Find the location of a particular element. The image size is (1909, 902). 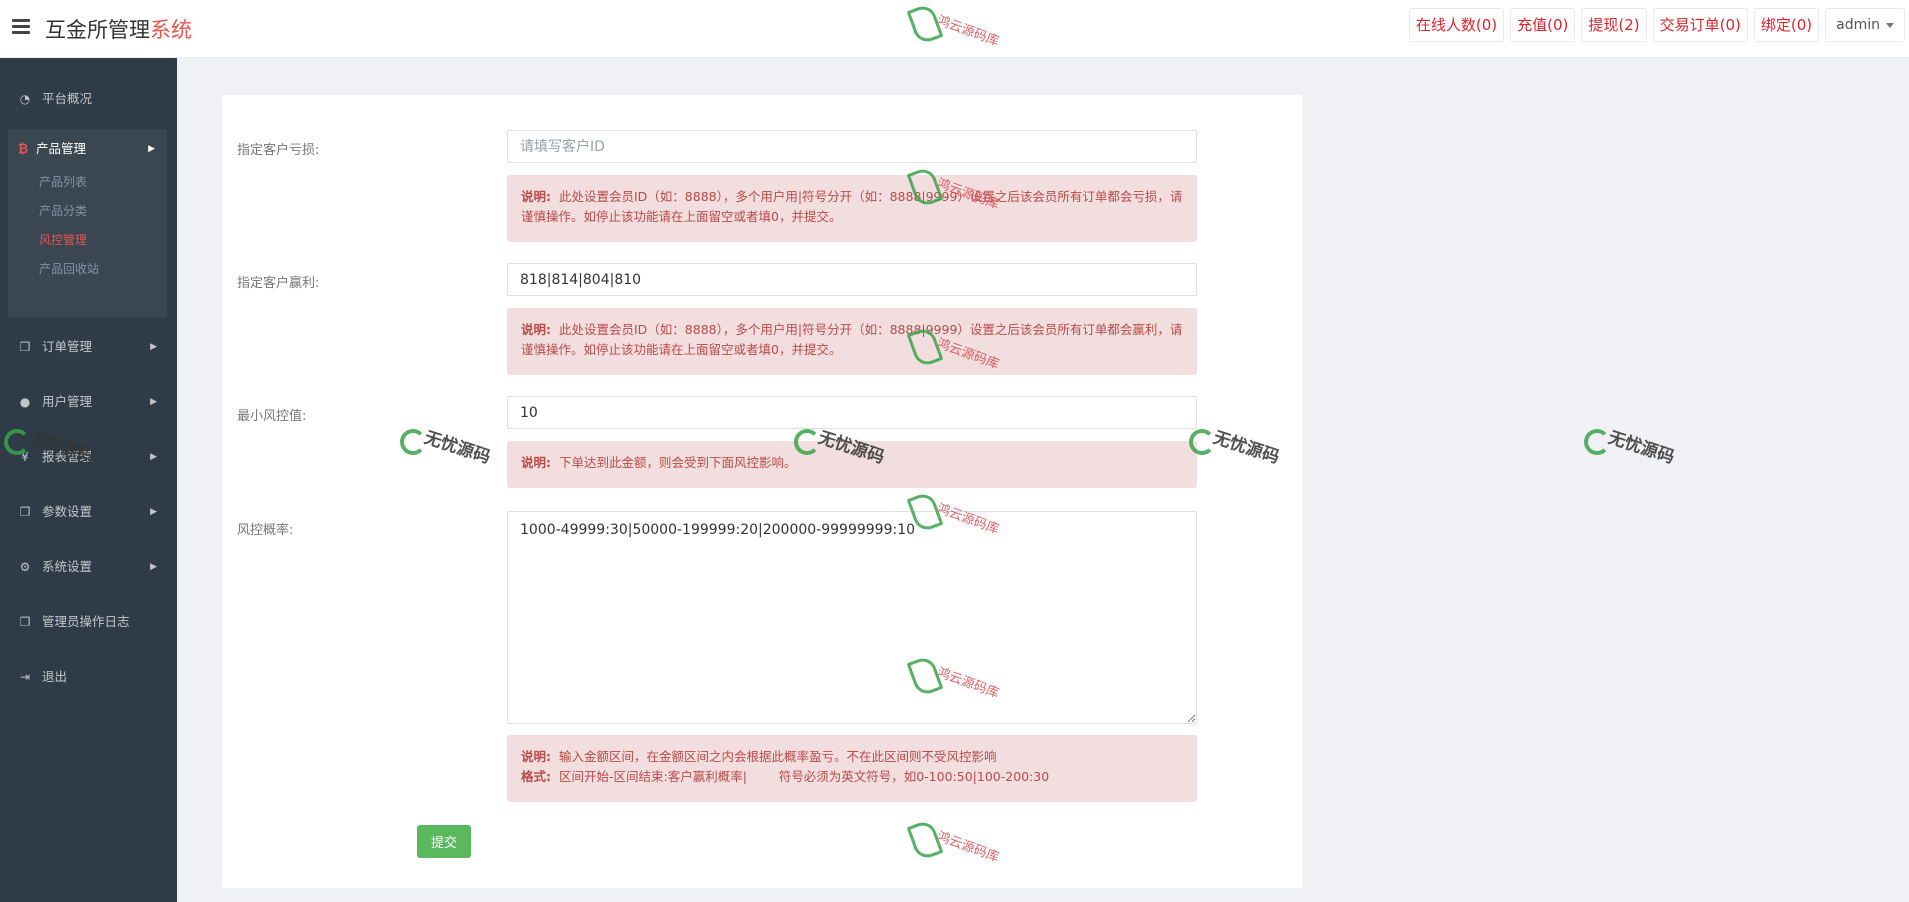

sidebar-subitem-product-category: 产品分类 is located at coordinates (63, 211).